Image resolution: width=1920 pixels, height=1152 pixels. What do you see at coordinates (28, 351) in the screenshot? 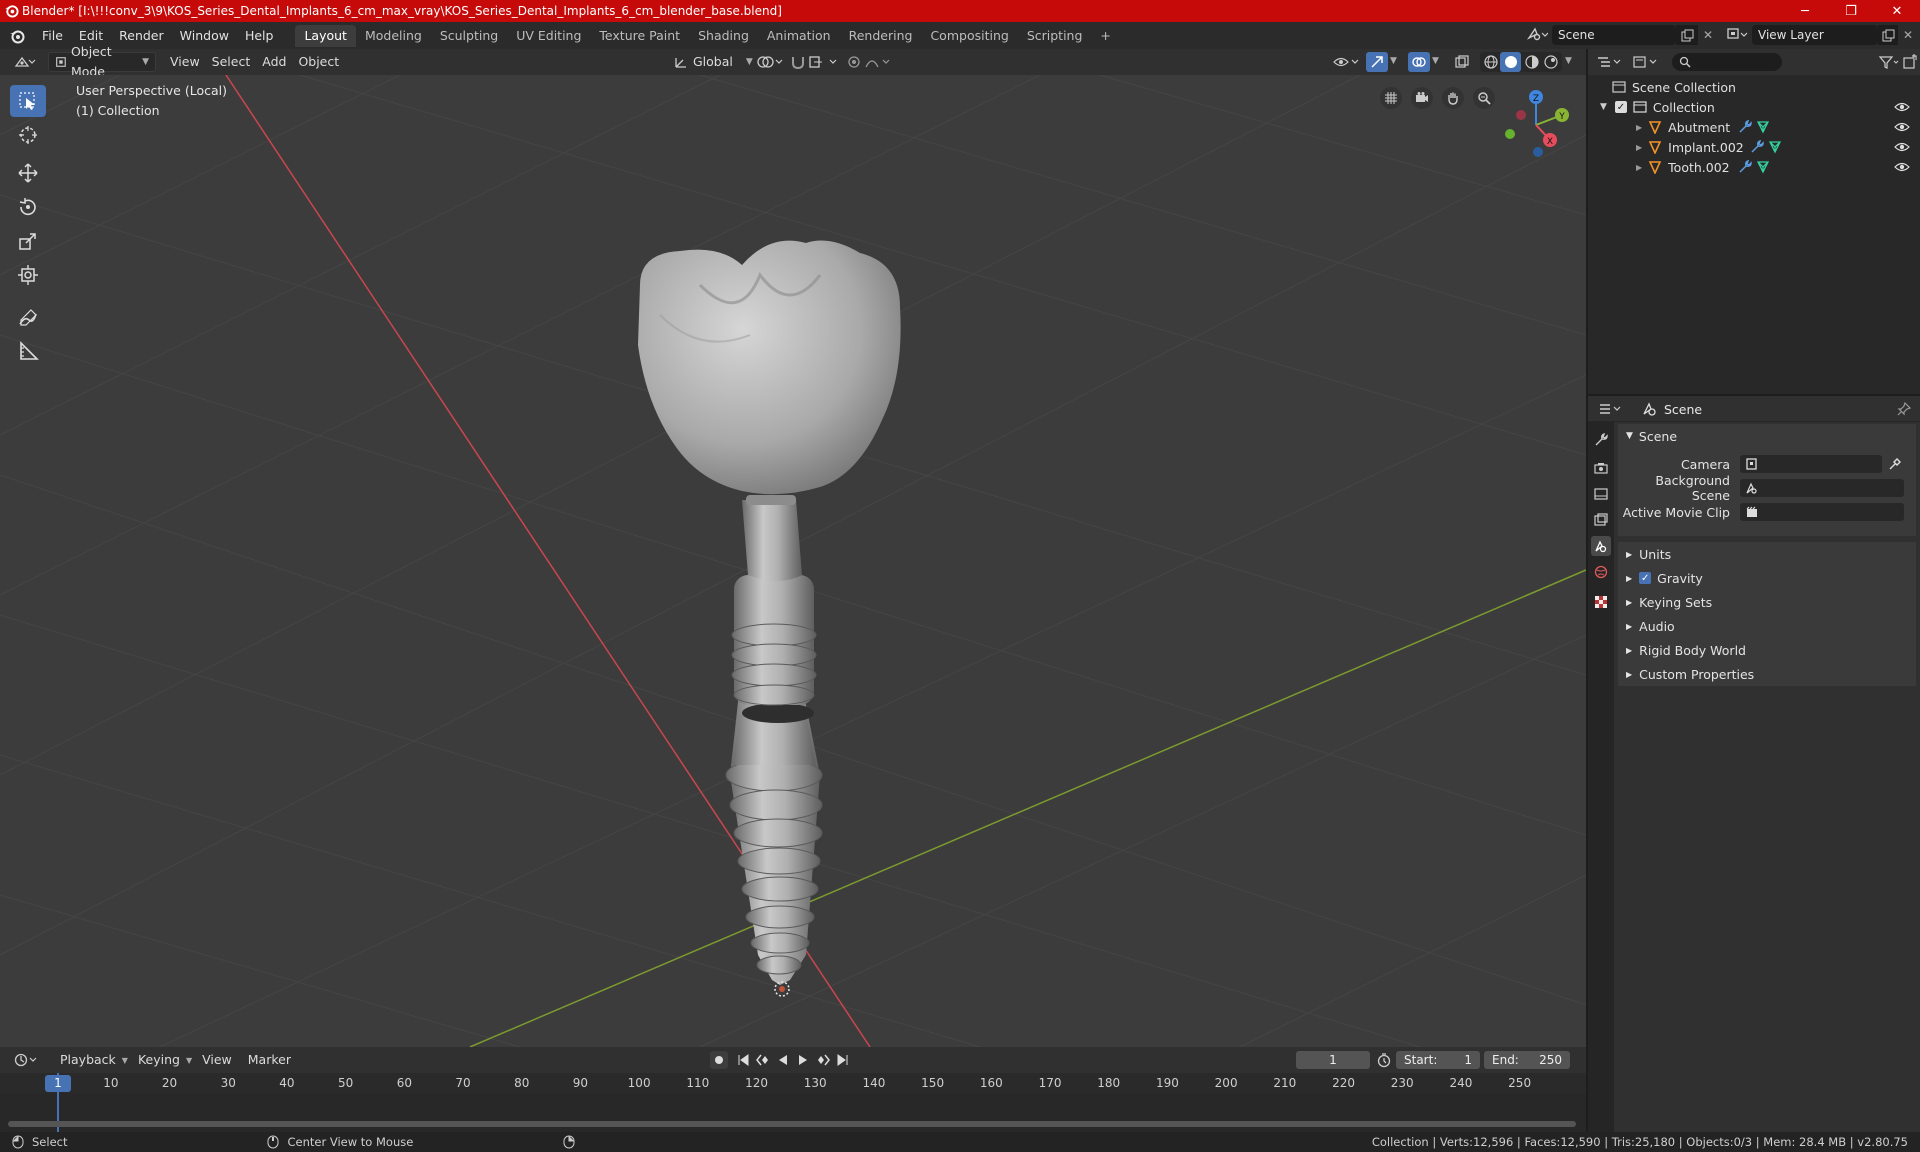
I see `measure-tool` at bounding box center [28, 351].